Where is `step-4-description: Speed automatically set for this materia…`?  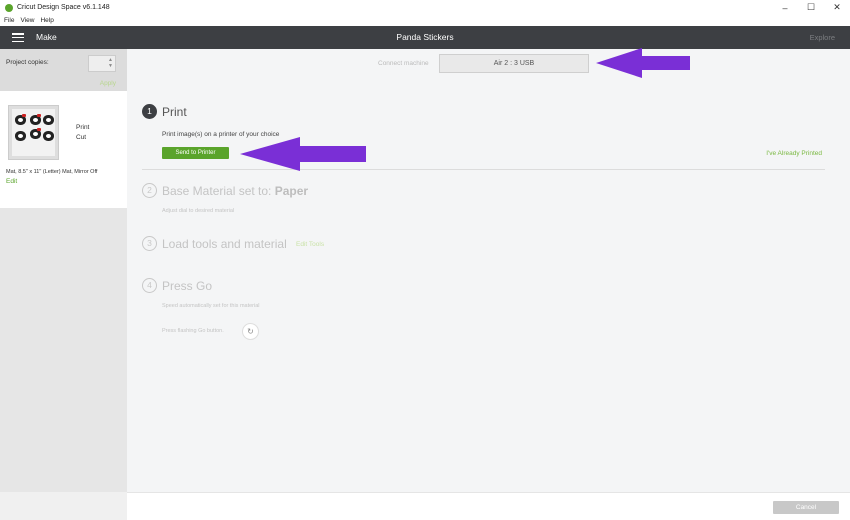
step-4-description: Speed automatically set for this materia… is located at coordinates (211, 306).